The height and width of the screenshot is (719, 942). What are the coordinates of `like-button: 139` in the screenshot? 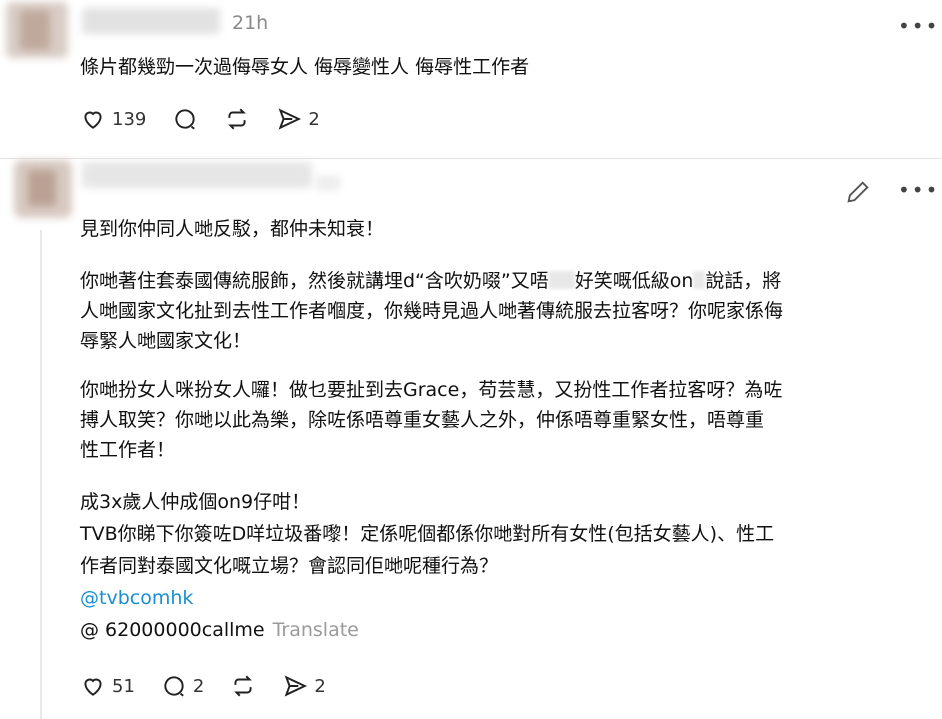 It's located at (113, 119).